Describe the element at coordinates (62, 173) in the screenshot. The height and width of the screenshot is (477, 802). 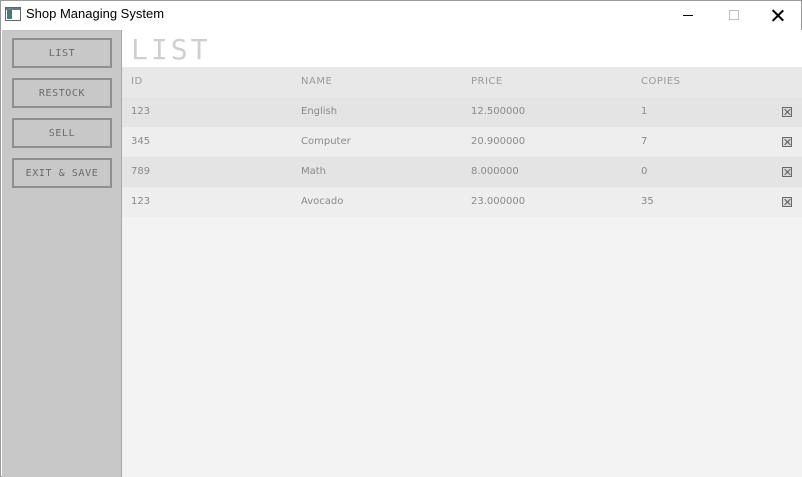
I see `exit-save-button: EXIT & SAVE` at that location.